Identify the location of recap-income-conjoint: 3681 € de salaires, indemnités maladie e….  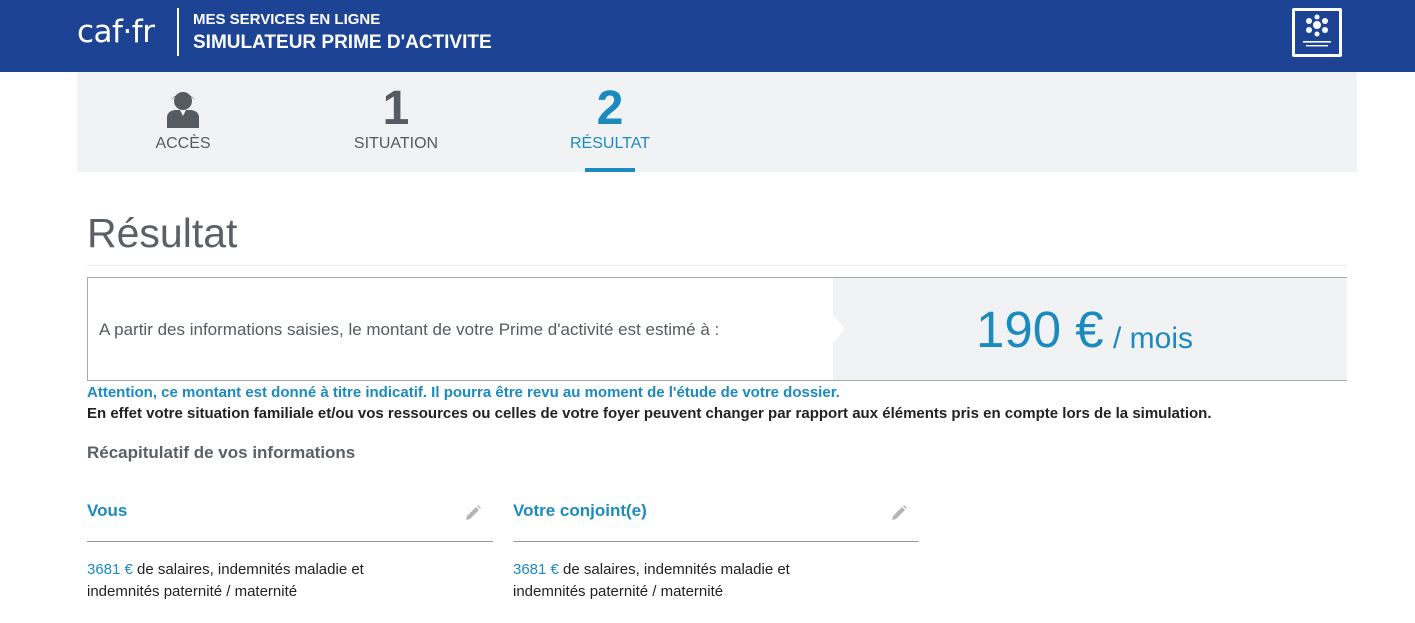
(678, 581).